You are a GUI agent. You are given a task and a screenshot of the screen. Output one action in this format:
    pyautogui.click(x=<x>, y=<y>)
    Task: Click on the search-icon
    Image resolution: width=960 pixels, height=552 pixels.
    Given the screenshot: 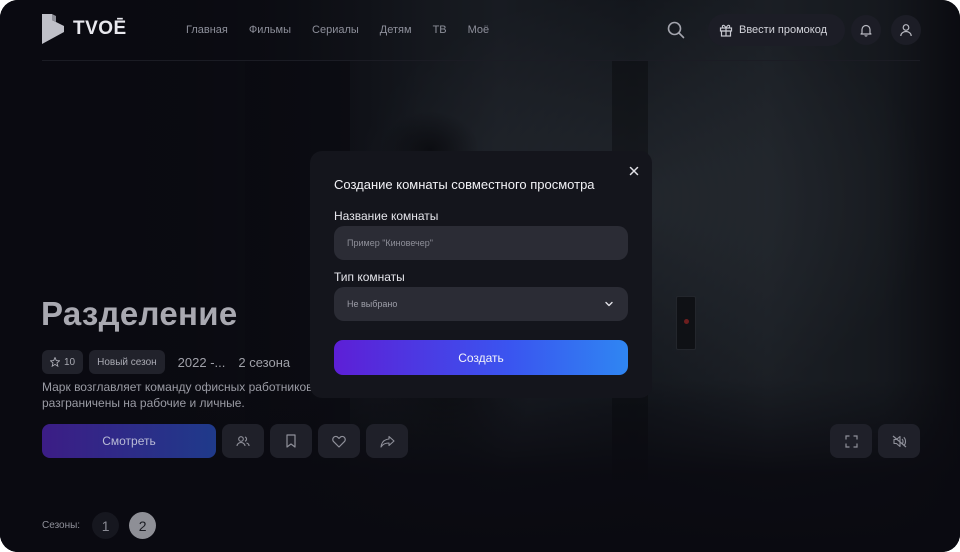 What is the action you would take?
    pyautogui.click(x=676, y=30)
    